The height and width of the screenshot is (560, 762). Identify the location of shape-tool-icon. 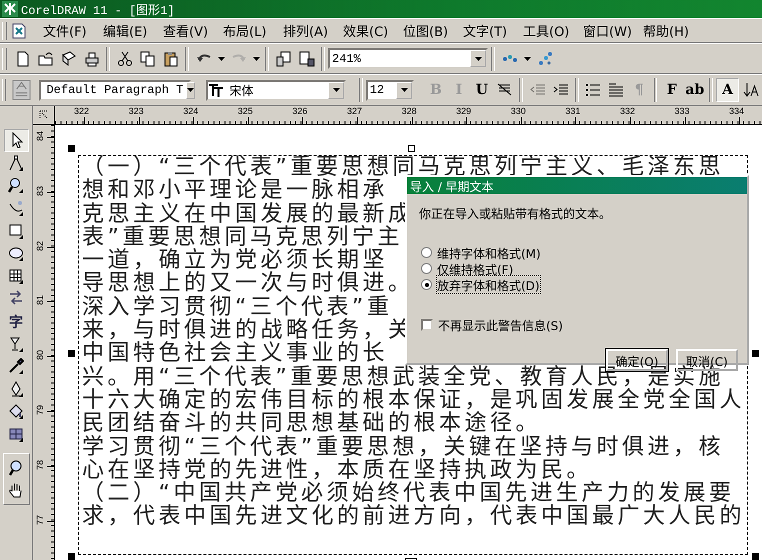
(16, 162).